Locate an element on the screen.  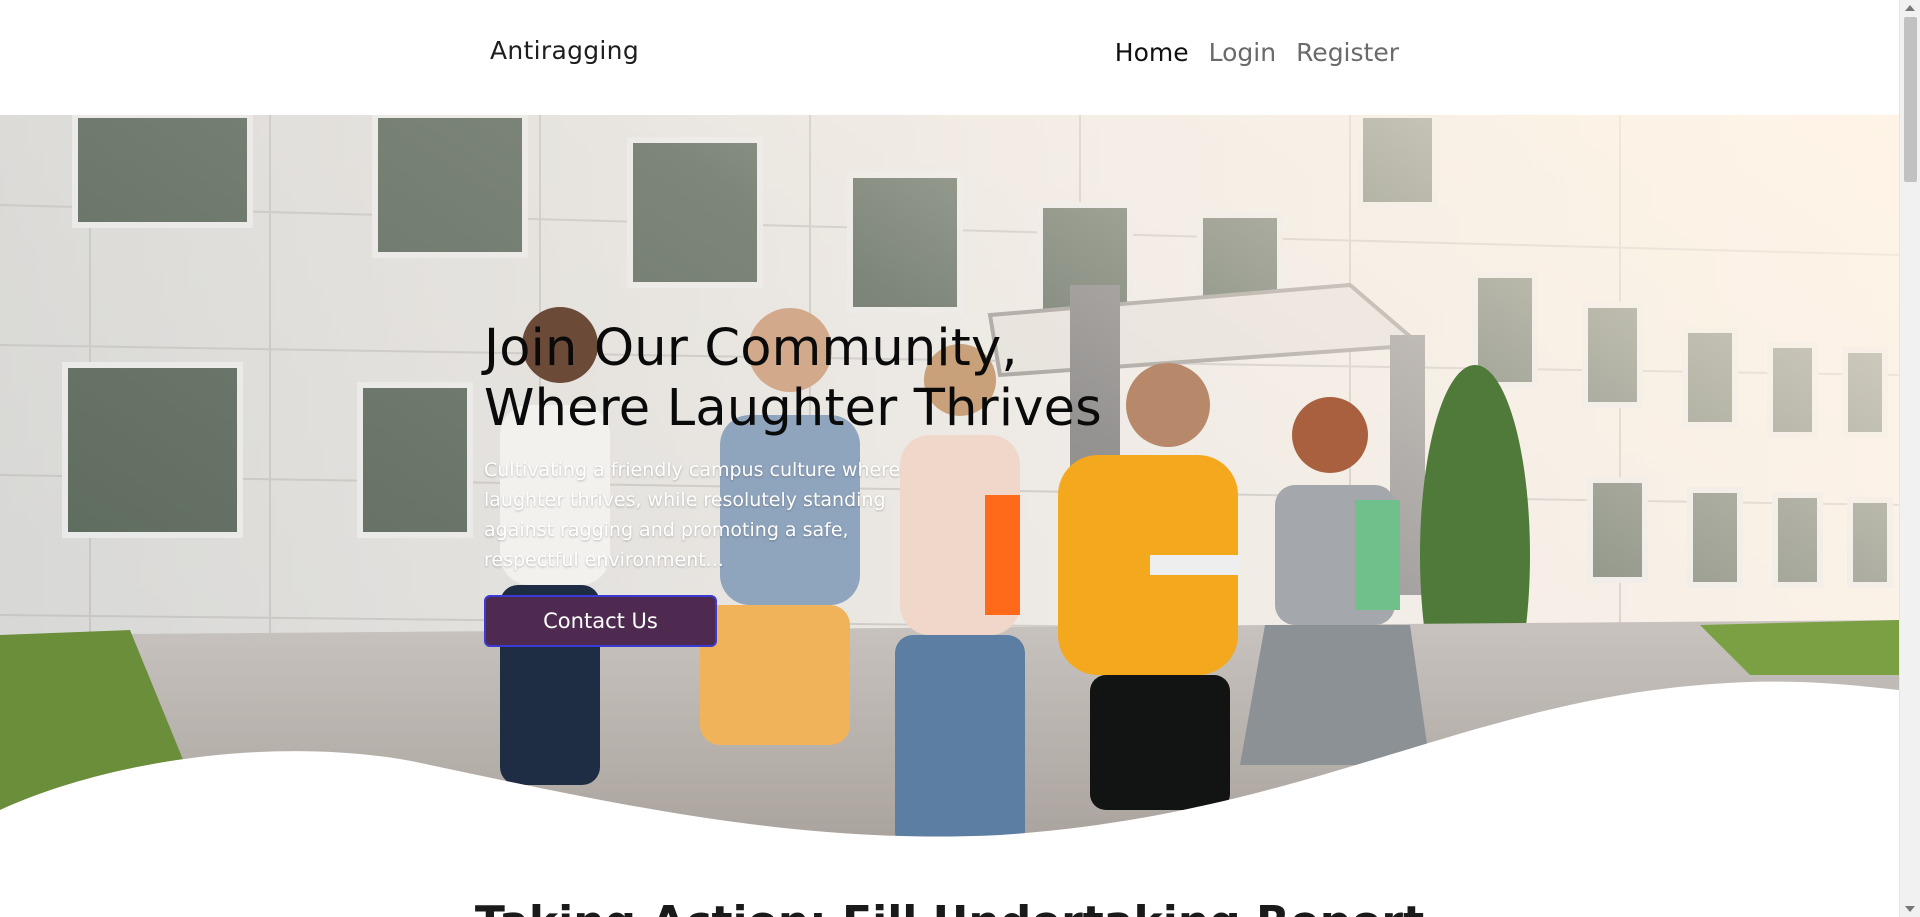
scrollbar-thumb is located at coordinates (1910, 99).